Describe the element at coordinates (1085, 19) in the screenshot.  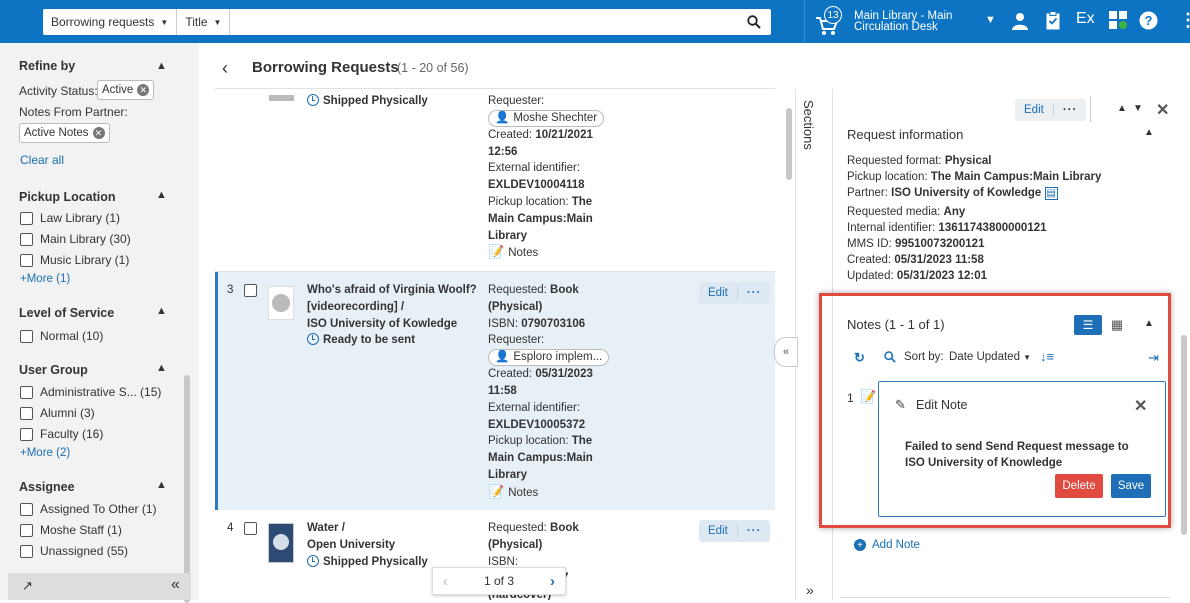
I see `ex-logo-icon: Ex` at that location.